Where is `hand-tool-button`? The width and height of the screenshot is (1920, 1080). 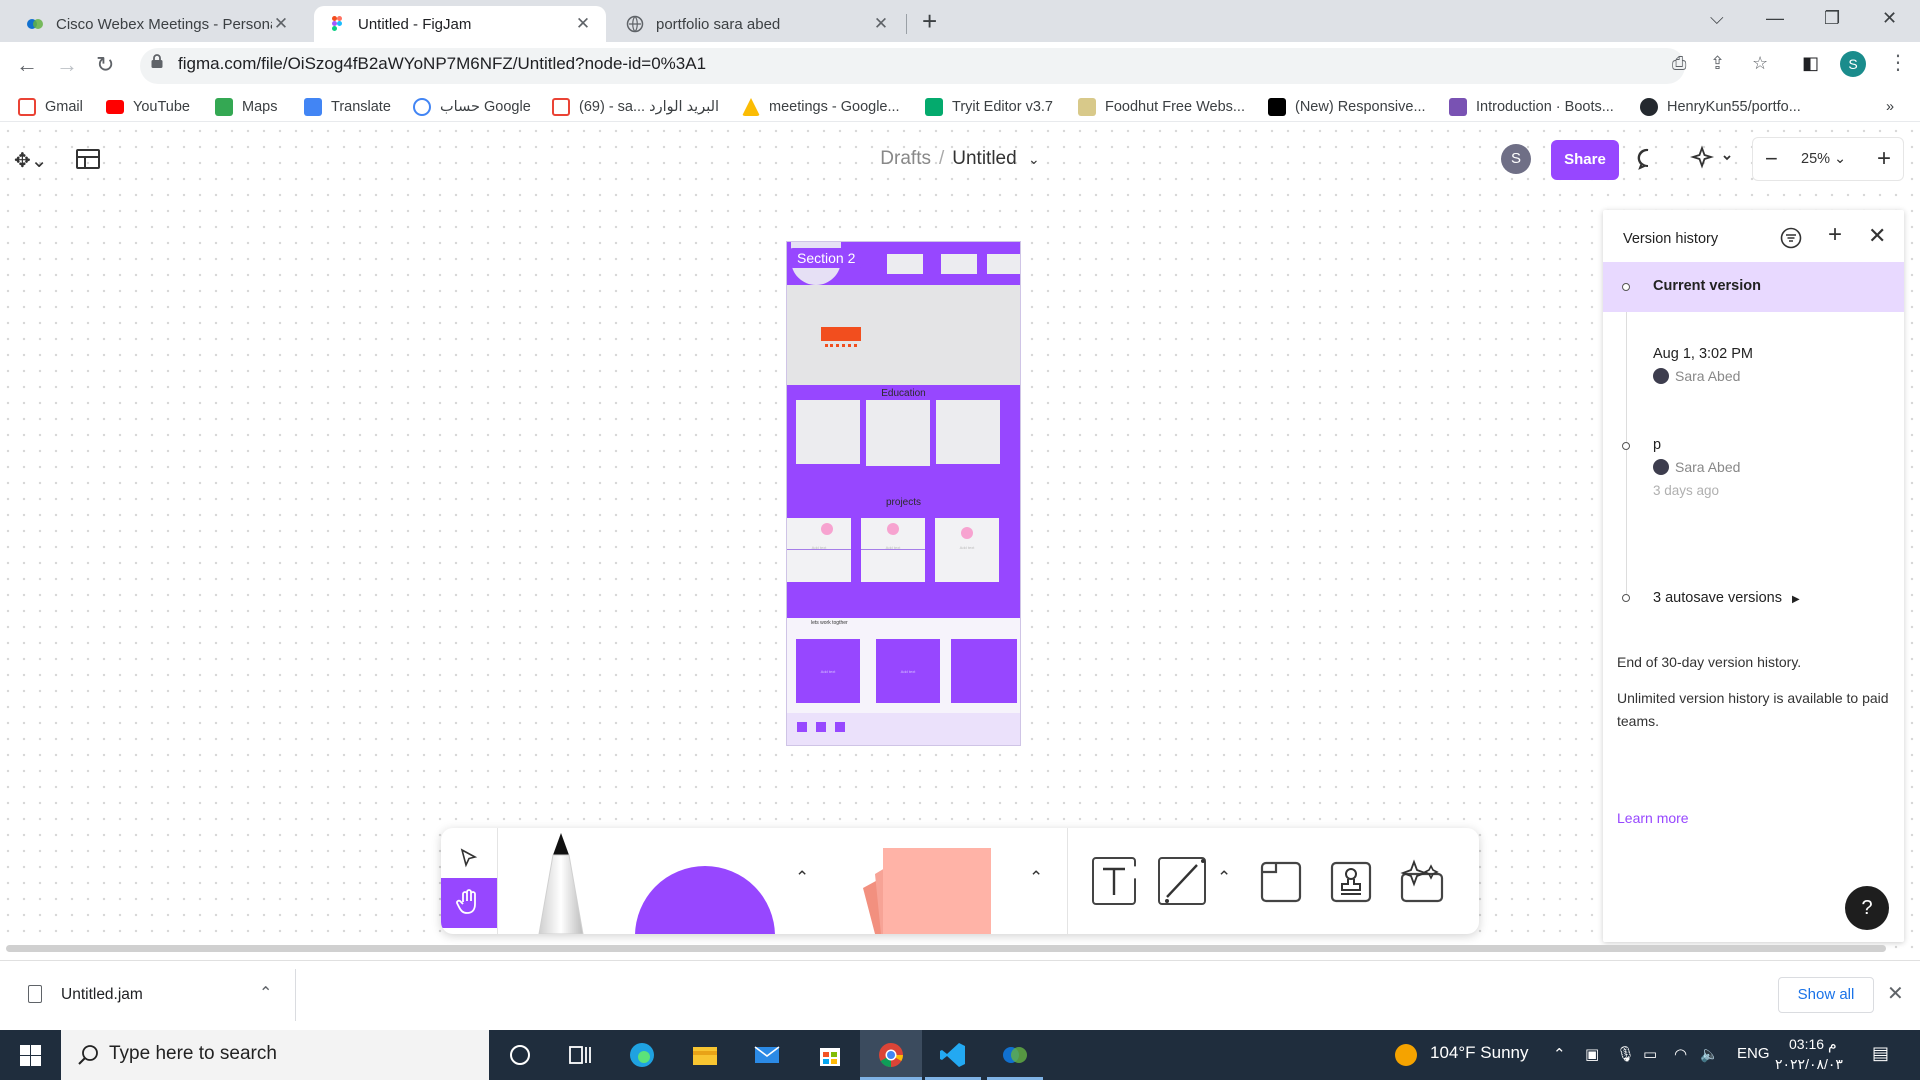
hand-tool-button is located at coordinates (469, 903).